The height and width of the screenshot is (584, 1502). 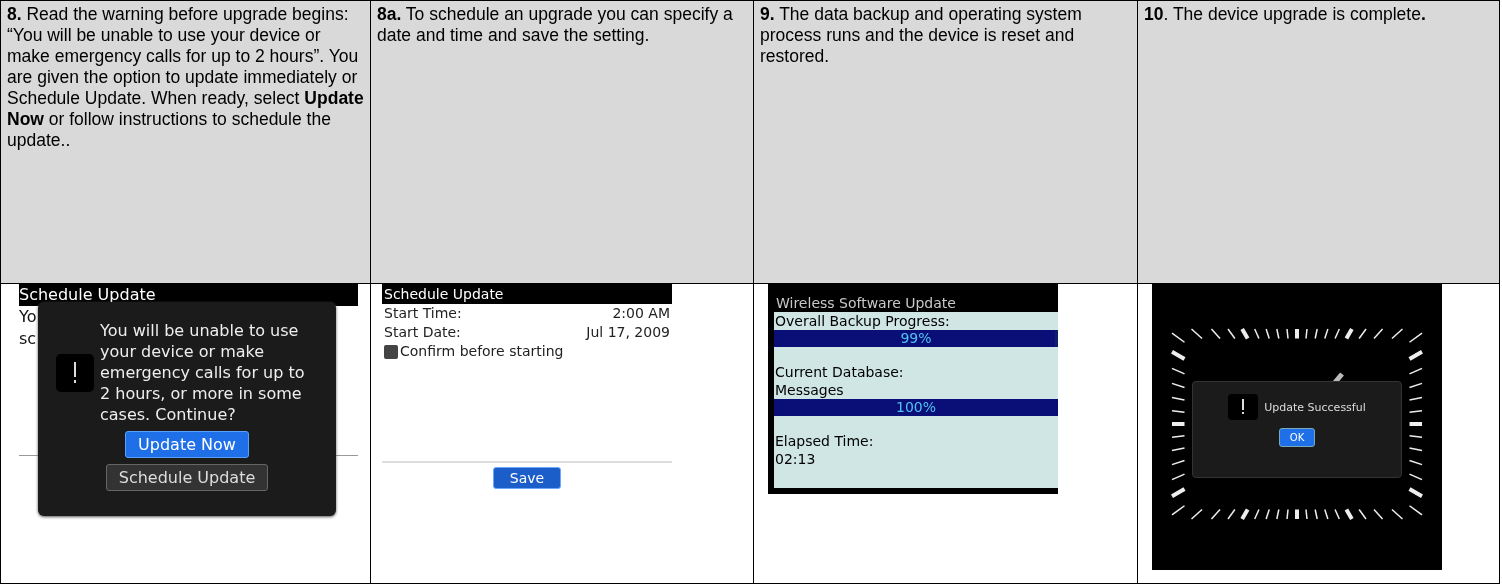 I want to click on step-caption: 9. The data backup and operating system process runs and the device is reset and restored., so click(x=921, y=35).